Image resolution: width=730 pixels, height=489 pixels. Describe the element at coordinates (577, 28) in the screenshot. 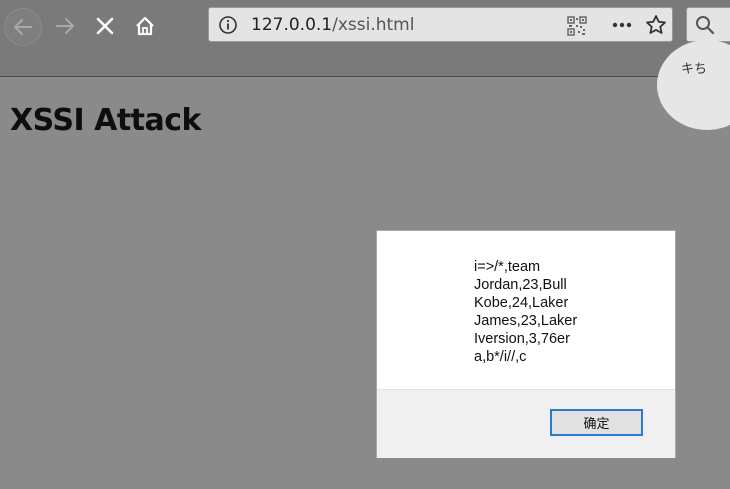

I see `qr-code-icon` at that location.